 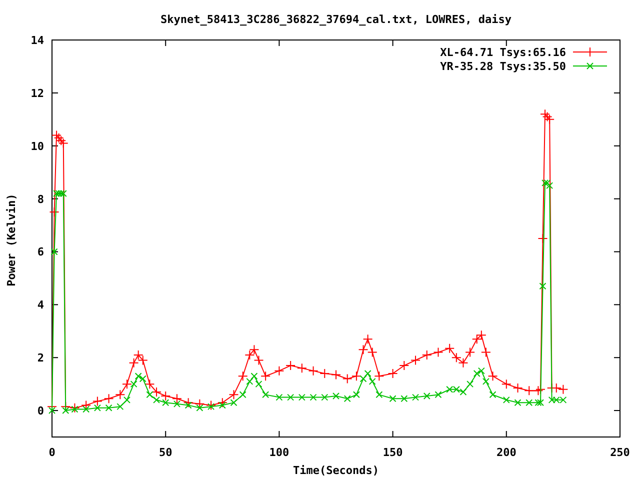 What do you see at coordinates (40, 305) in the screenshot?
I see `tick-label: 4` at bounding box center [40, 305].